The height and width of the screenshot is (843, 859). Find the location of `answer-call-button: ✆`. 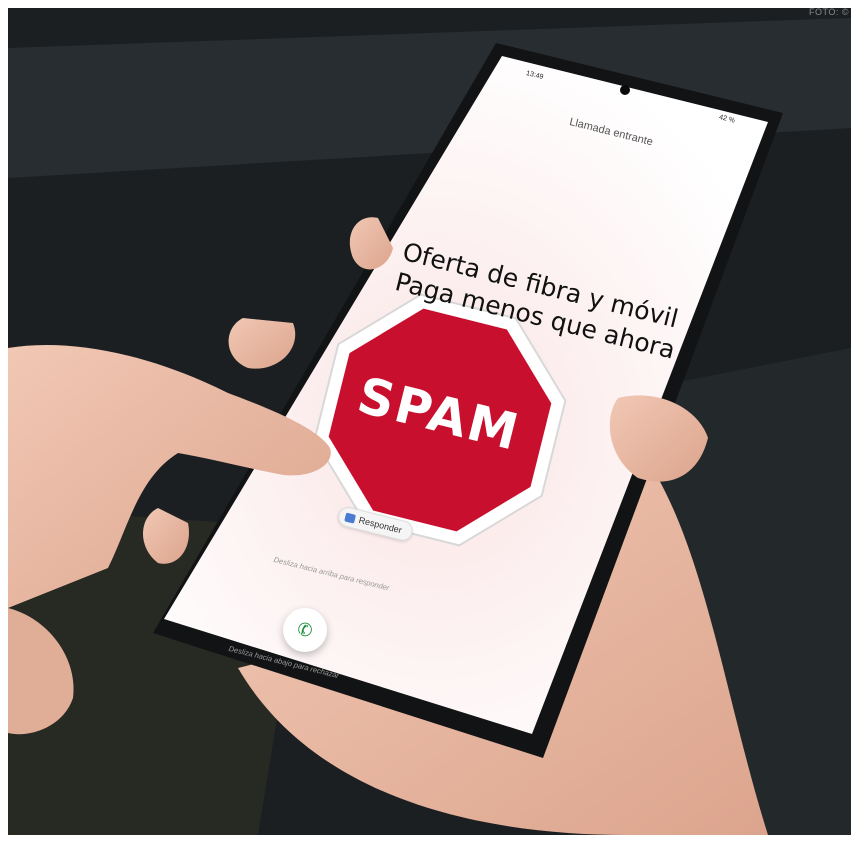

answer-call-button: ✆ is located at coordinates (305, 630).